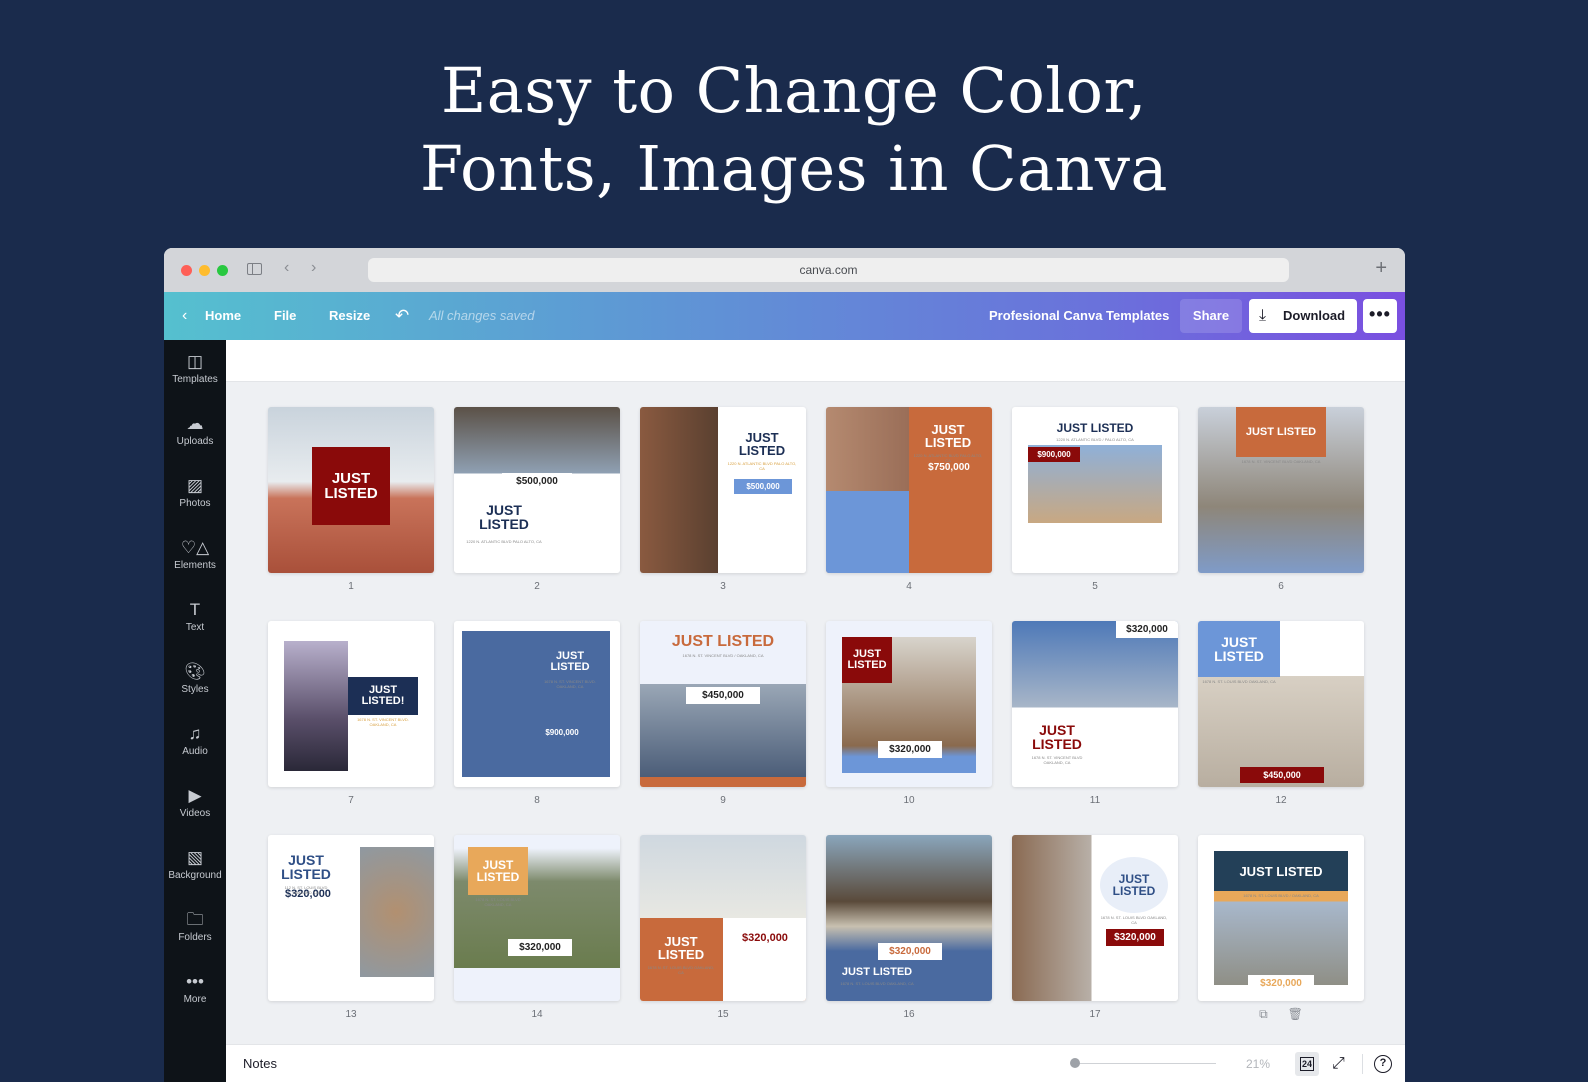  I want to click on listing-address: 1220 N. ATLANTIC BLVD PALO ALTO, CA, so click(504, 541).